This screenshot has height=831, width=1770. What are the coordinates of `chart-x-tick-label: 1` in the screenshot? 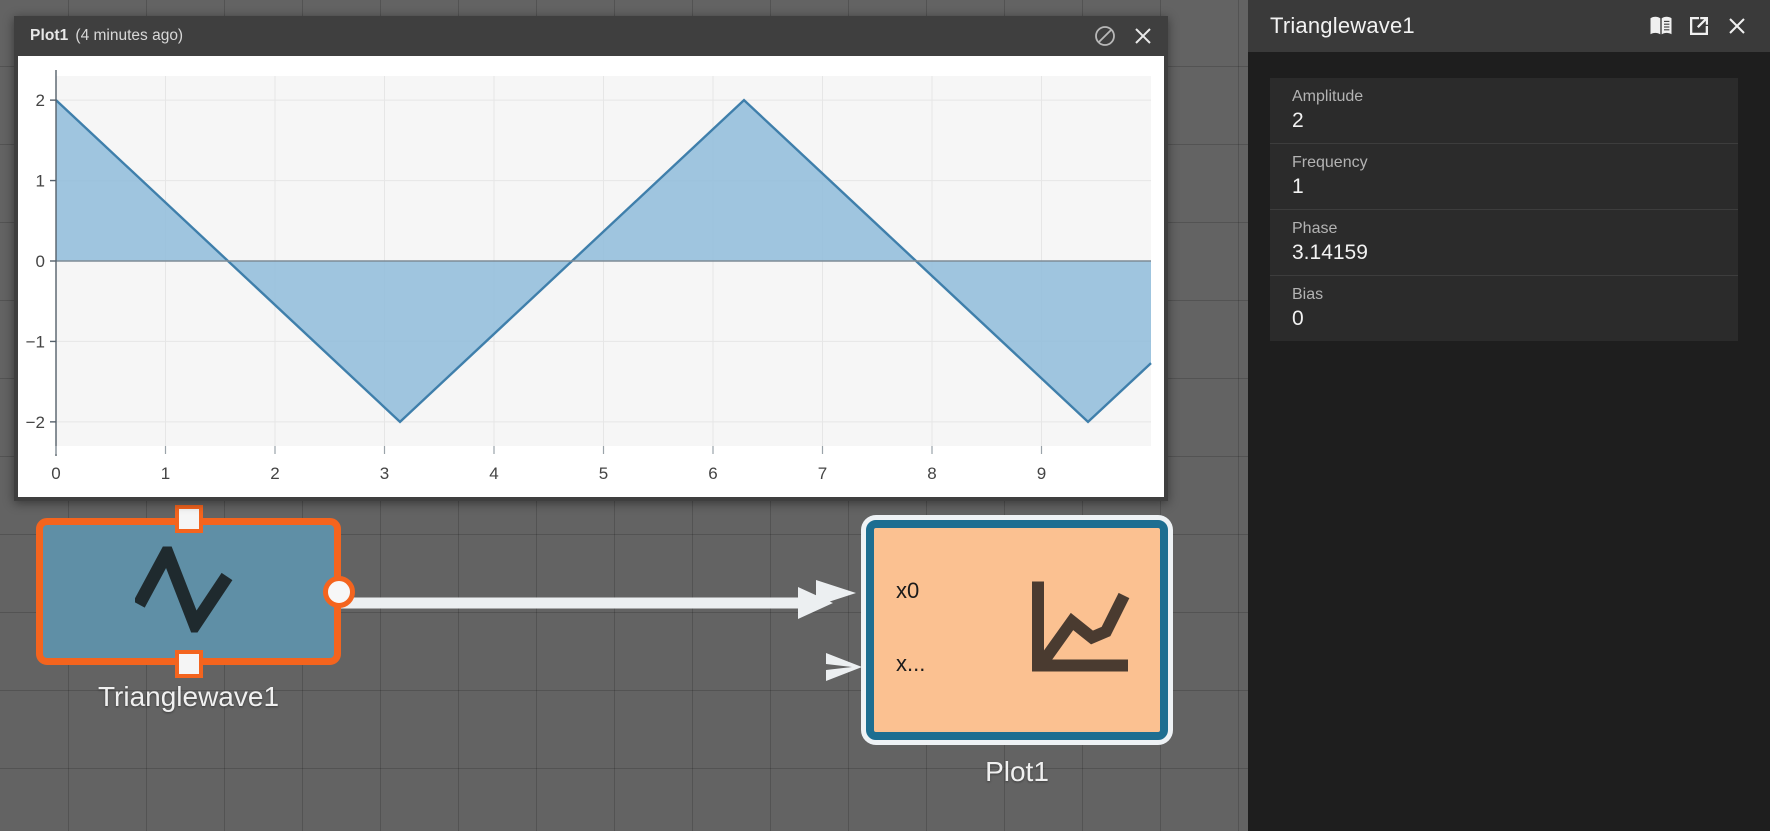 It's located at (165, 473).